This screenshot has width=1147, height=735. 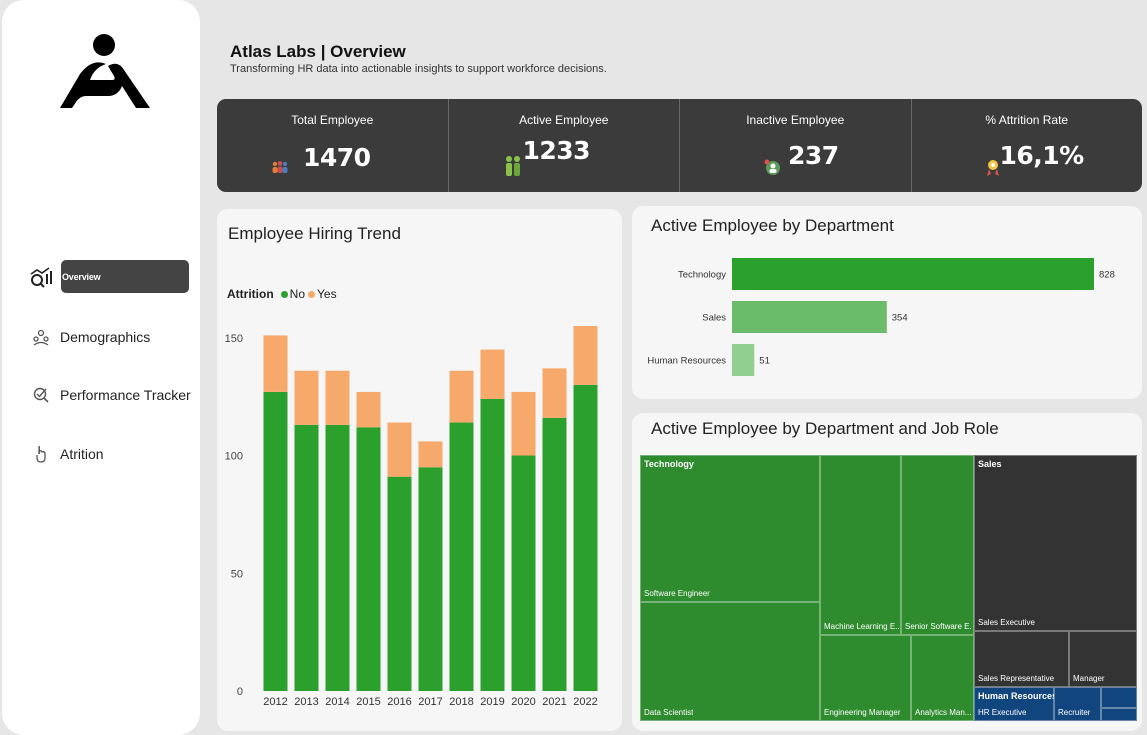 I want to click on people-network-icon, so click(x=41, y=337).